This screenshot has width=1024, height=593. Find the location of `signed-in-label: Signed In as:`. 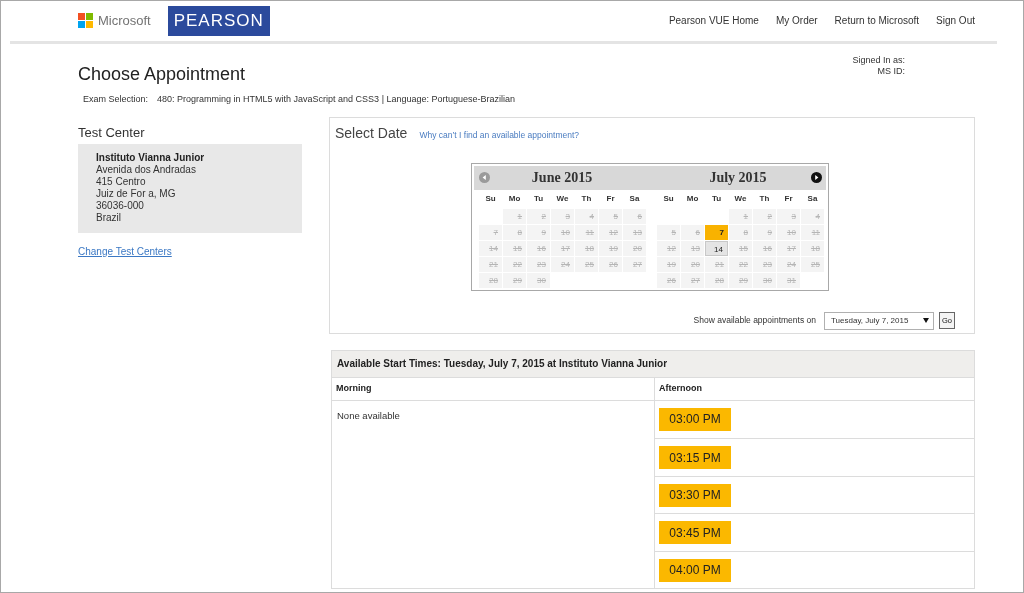

signed-in-label: Signed In as: is located at coordinates (878, 60).